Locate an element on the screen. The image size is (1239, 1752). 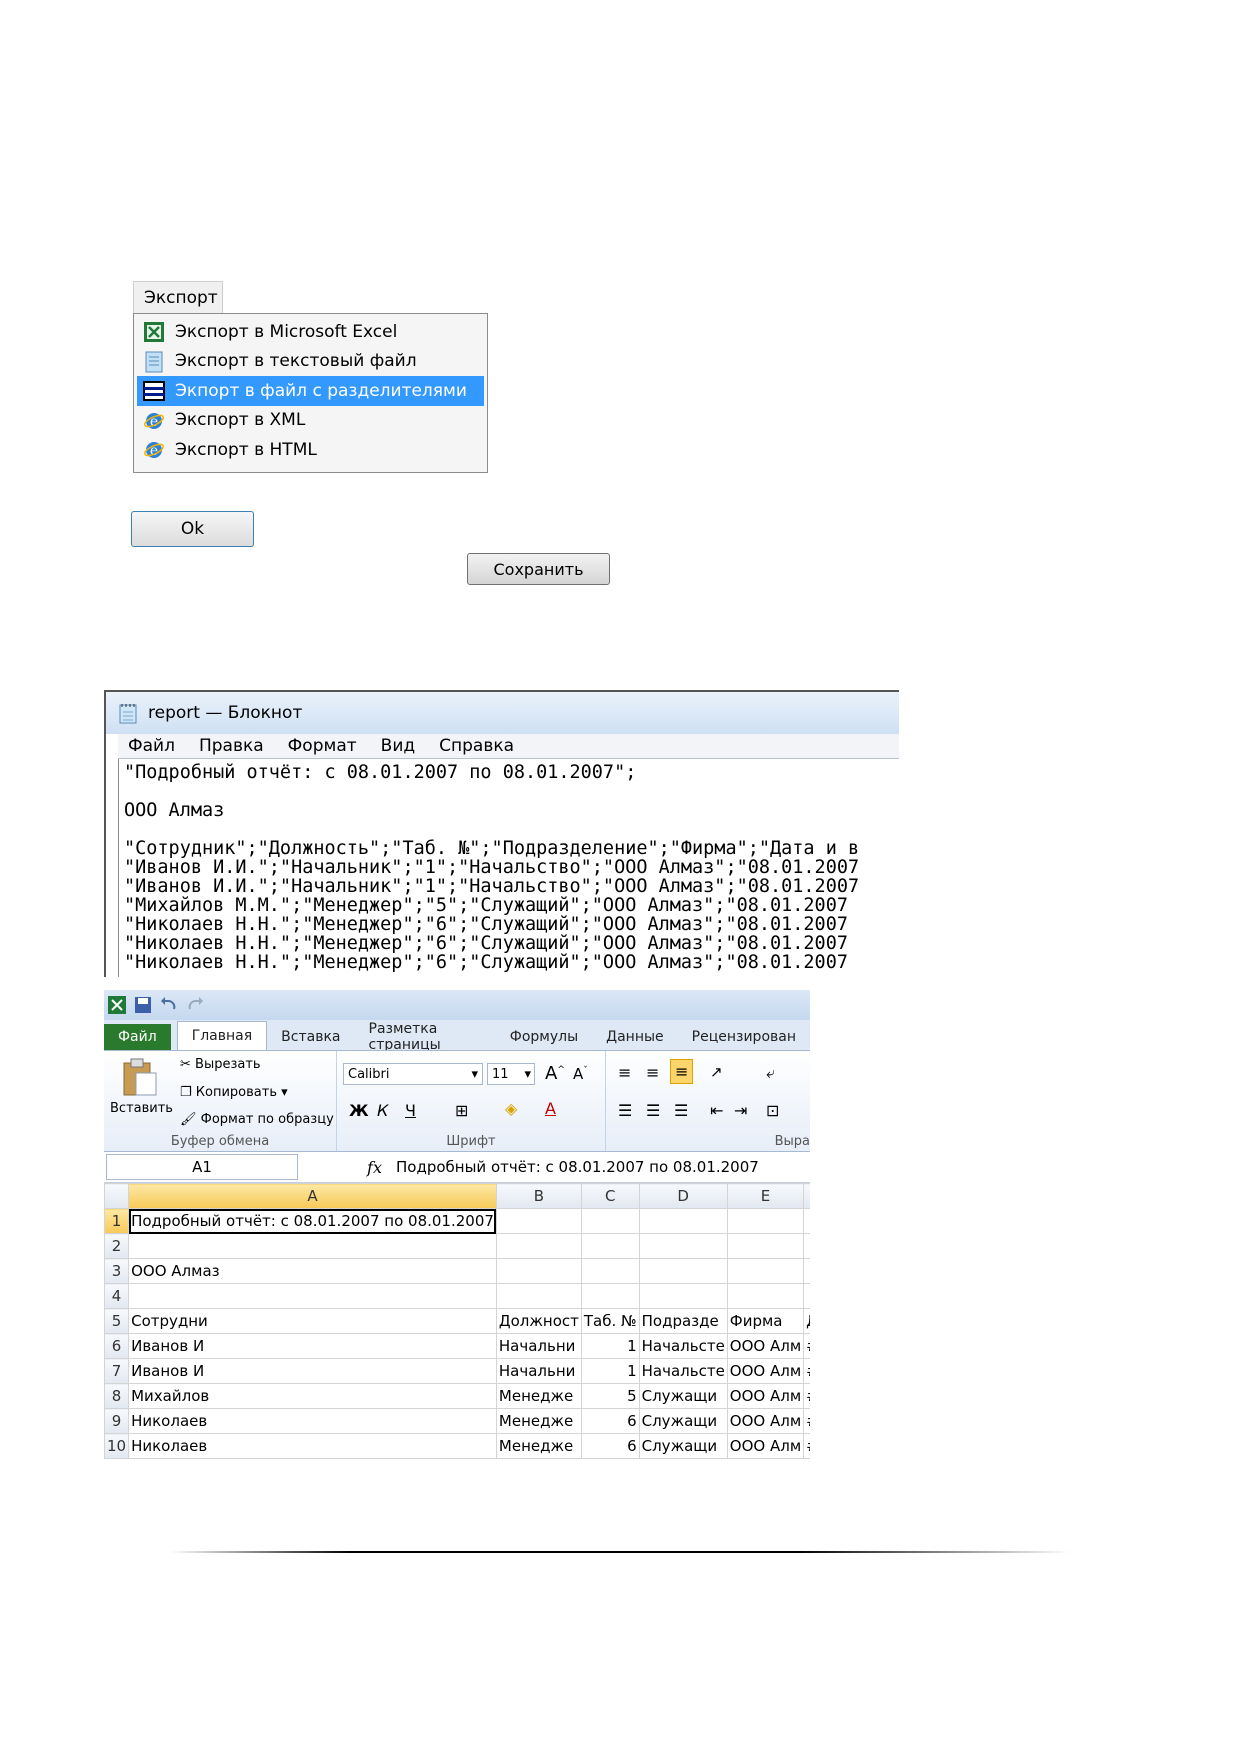
save-button: Сохранить is located at coordinates (538, 569).